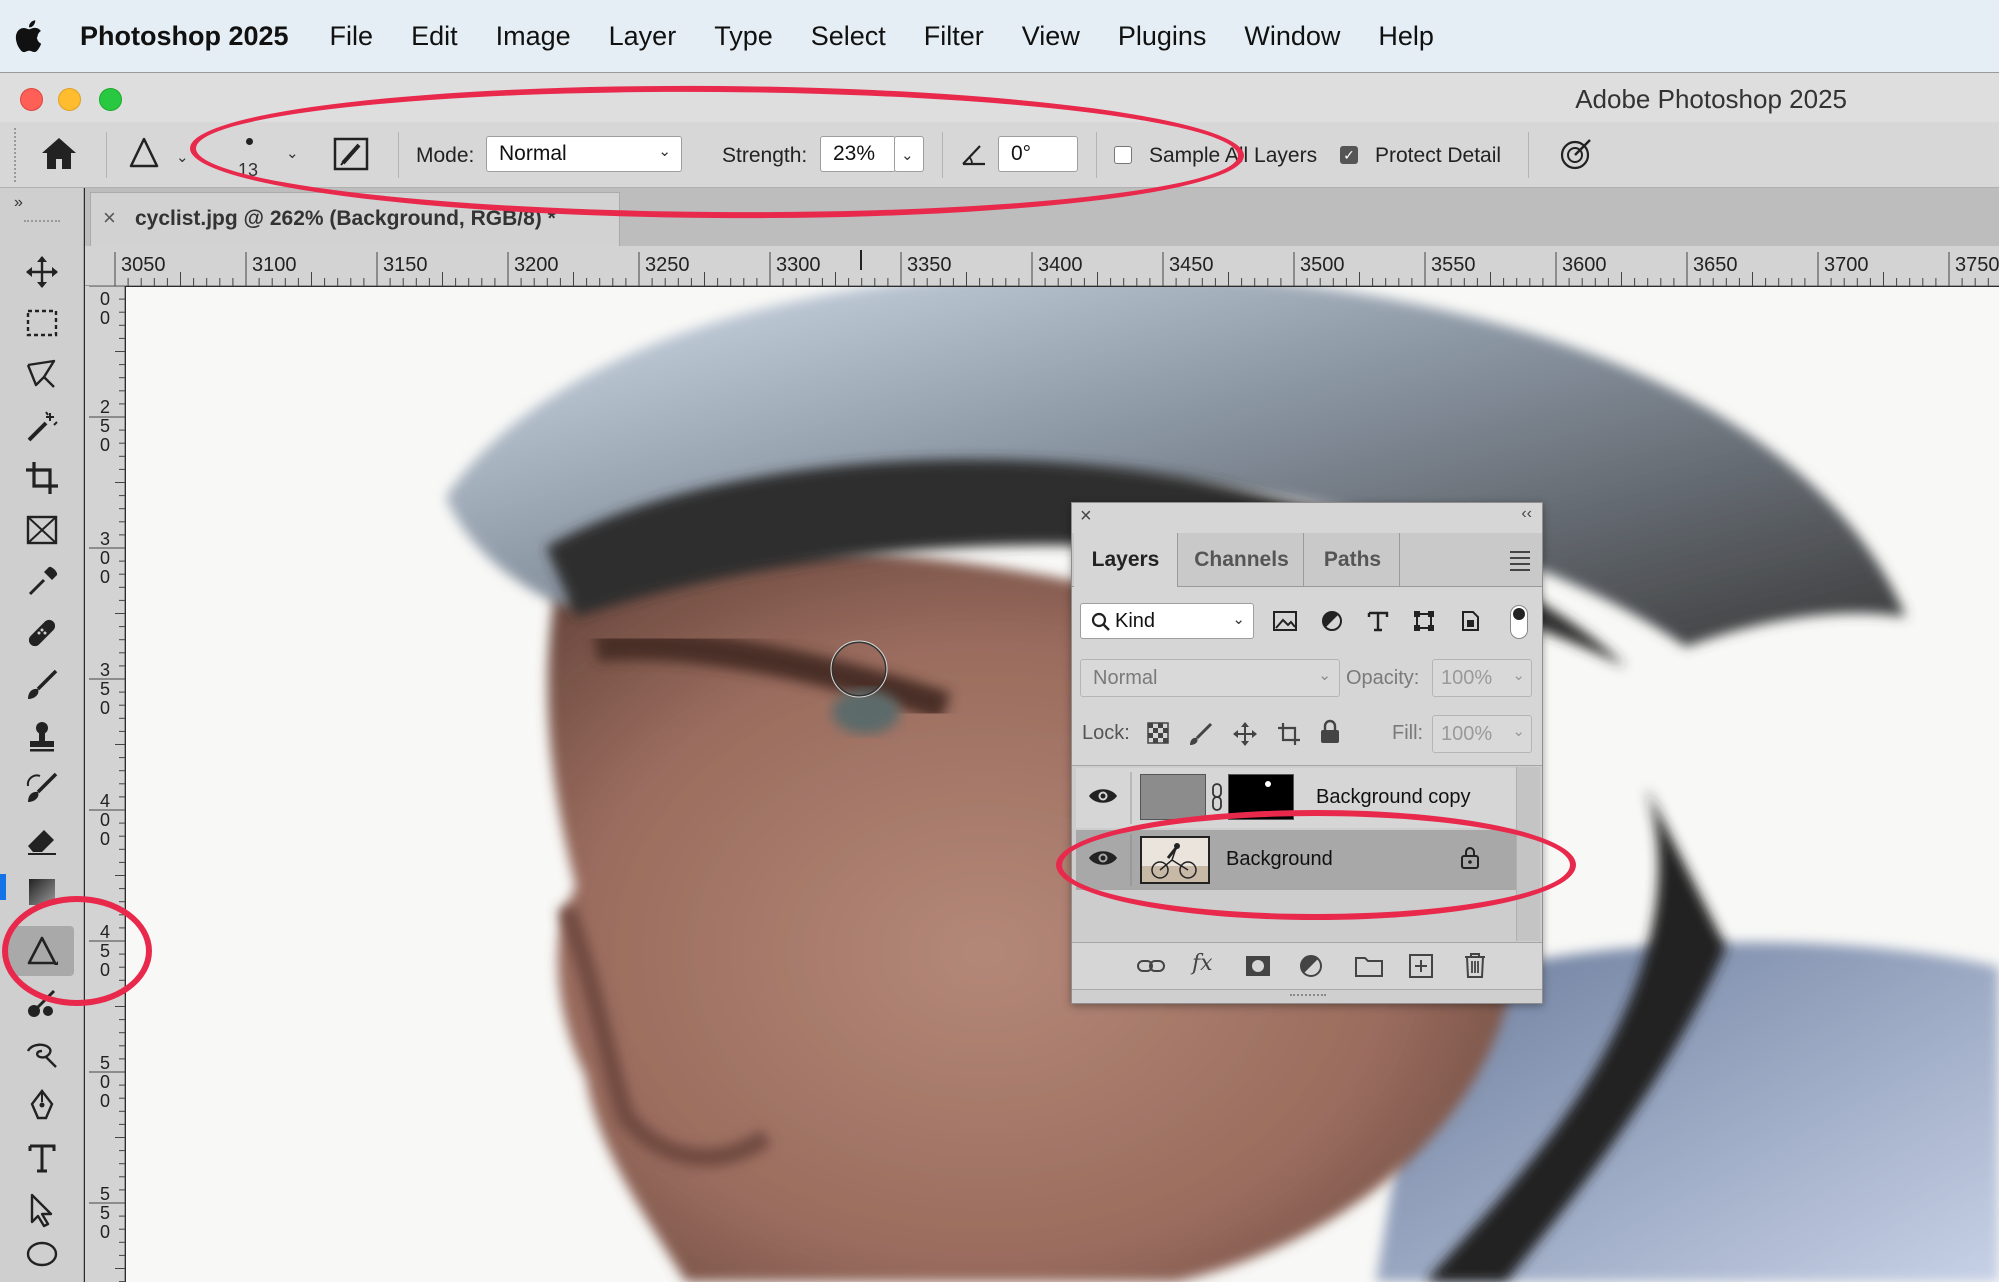 This screenshot has height=1282, width=1999. I want to click on lock-transparency-icon, so click(1158, 733).